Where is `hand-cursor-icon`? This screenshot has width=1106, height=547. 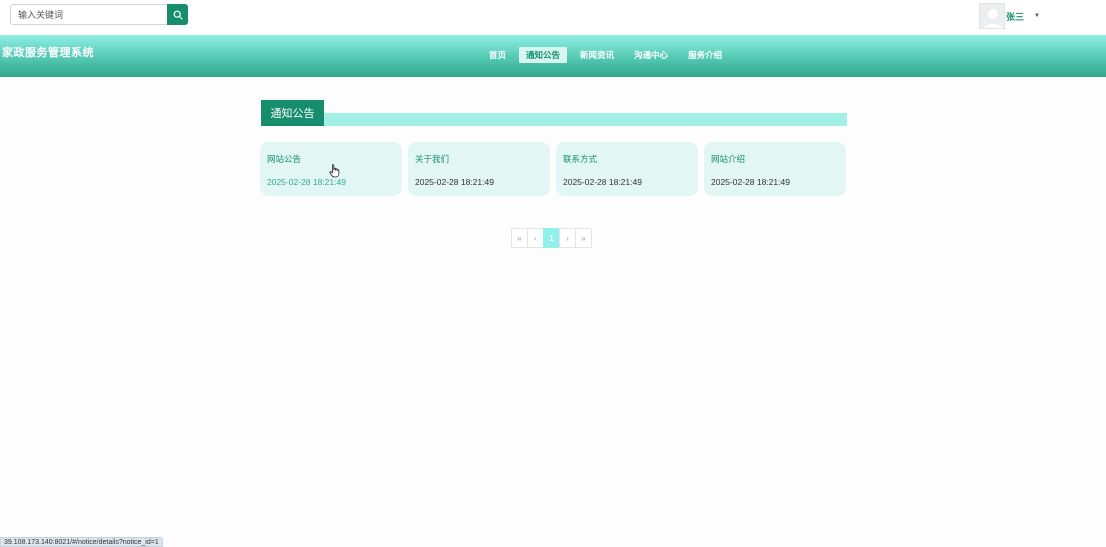
hand-cursor-icon is located at coordinates (334, 171).